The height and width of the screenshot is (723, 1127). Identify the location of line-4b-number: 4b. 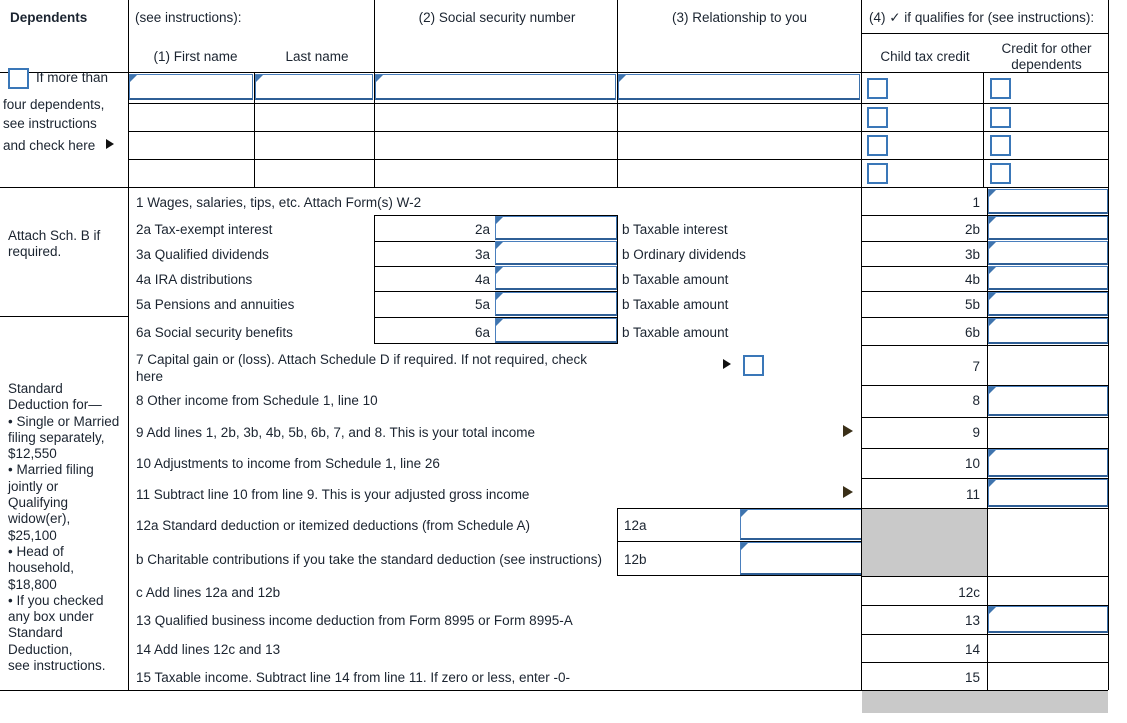
(972, 279).